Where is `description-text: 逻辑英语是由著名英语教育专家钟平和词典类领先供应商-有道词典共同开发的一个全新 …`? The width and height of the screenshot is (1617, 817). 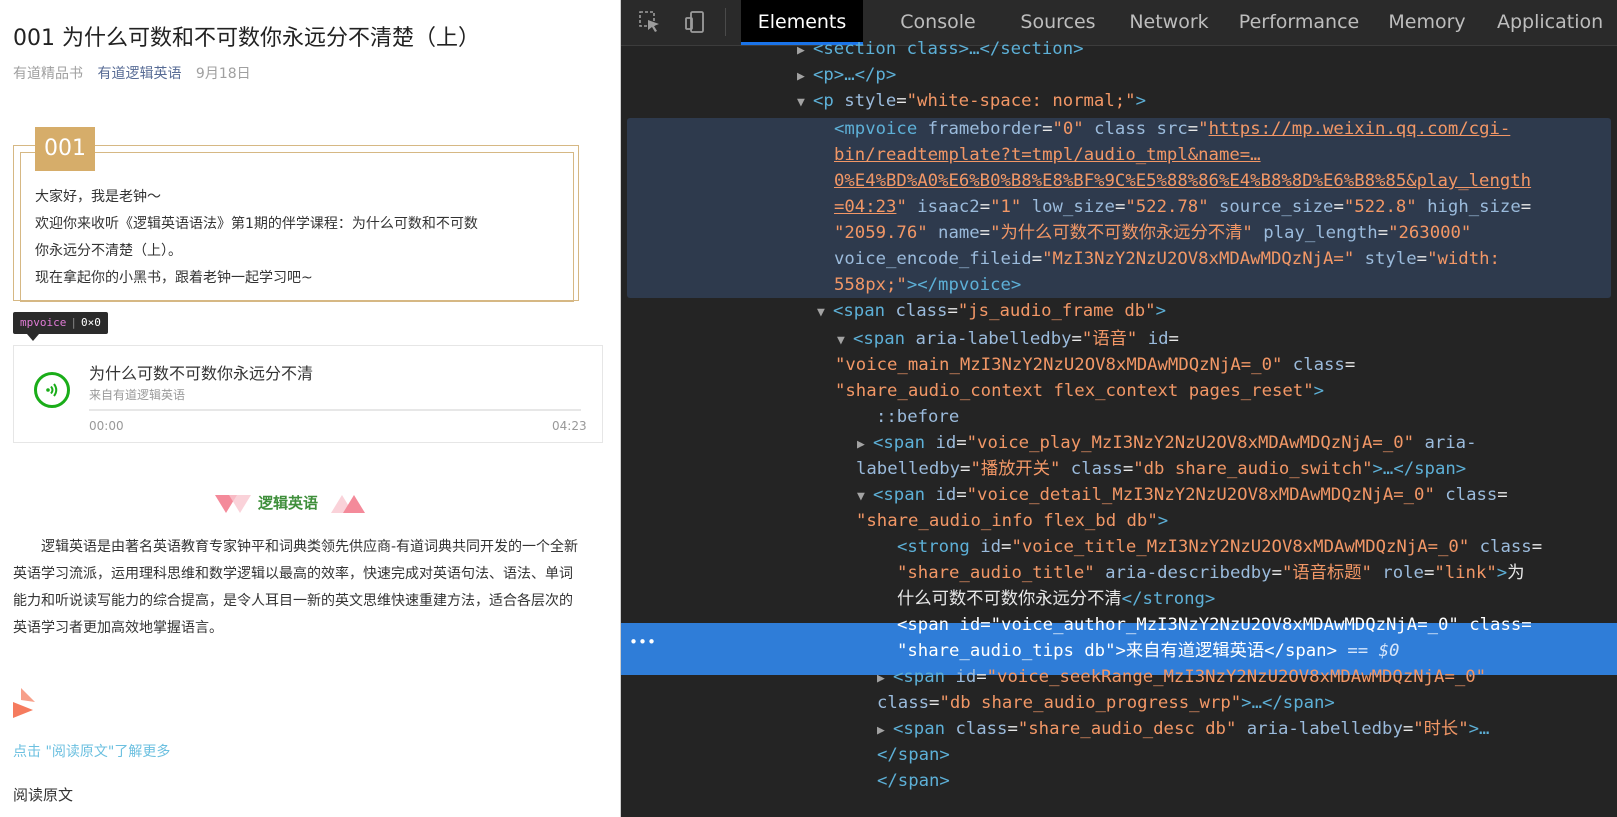 description-text: 逻辑英语是由著名英语教育专家钟平和词典类领先供应商-有道词典共同开发的一个全新 … is located at coordinates (308, 588).